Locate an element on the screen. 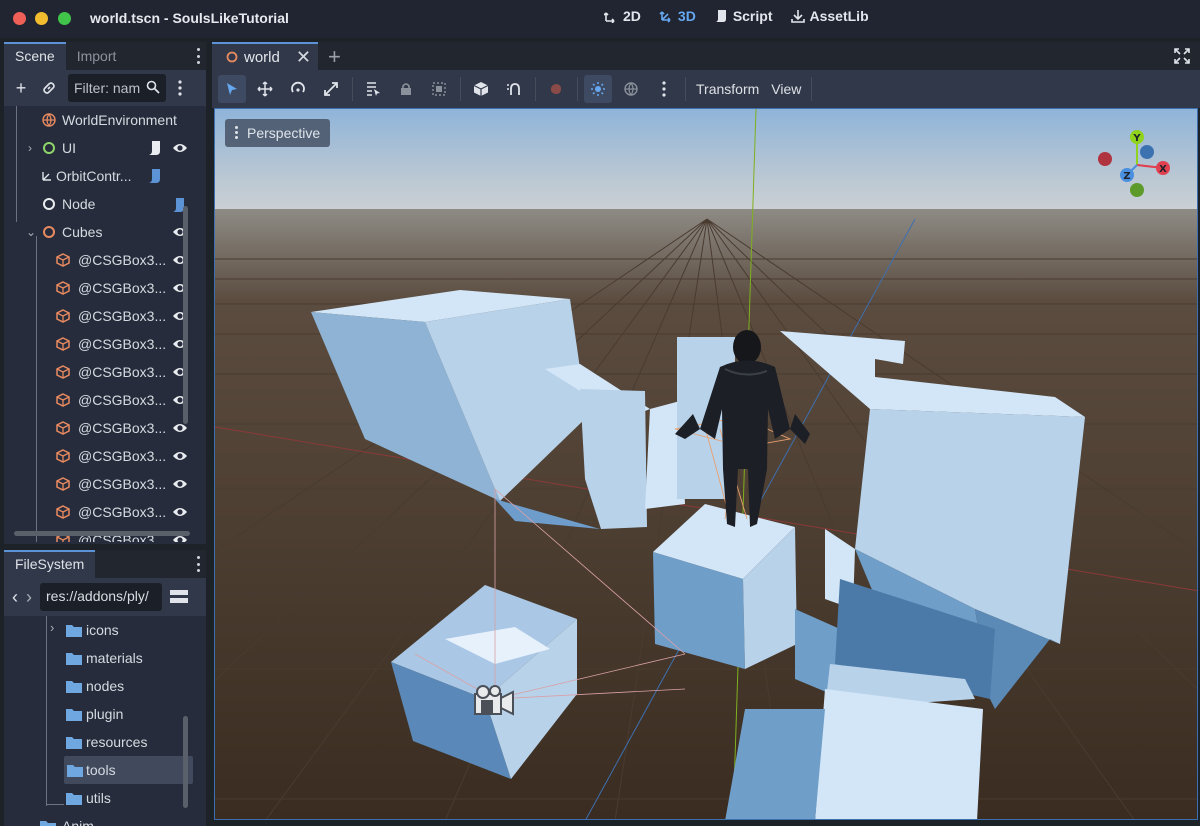 This screenshot has width=1200, height=826. perspective-menu-button: Perspective is located at coordinates (278, 133).